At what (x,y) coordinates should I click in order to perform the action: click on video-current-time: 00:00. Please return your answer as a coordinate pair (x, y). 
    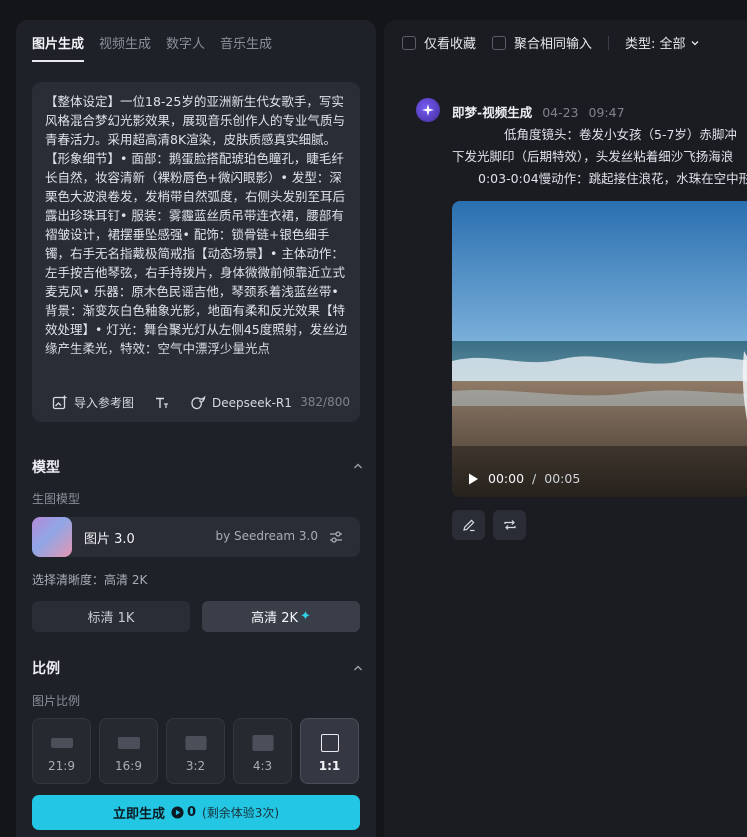
    Looking at the image, I should click on (506, 478).